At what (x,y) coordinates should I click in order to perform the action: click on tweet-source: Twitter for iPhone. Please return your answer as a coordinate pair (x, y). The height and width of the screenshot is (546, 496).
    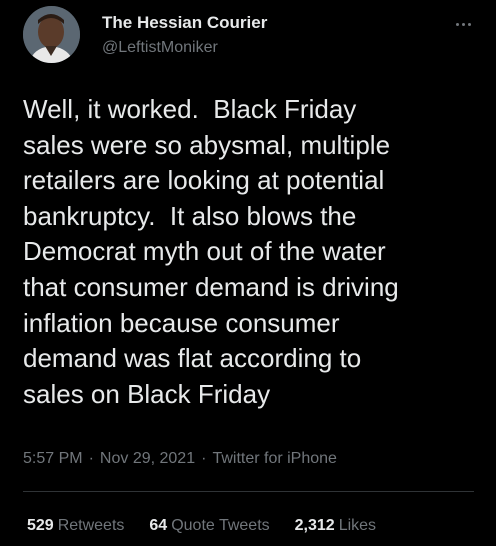
    Looking at the image, I should click on (274, 458).